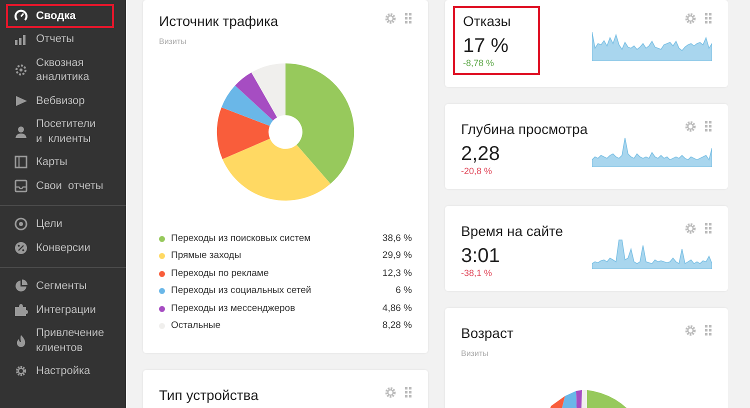 The width and height of the screenshot is (750, 408). I want to click on bar-chart-icon, so click(21, 39).